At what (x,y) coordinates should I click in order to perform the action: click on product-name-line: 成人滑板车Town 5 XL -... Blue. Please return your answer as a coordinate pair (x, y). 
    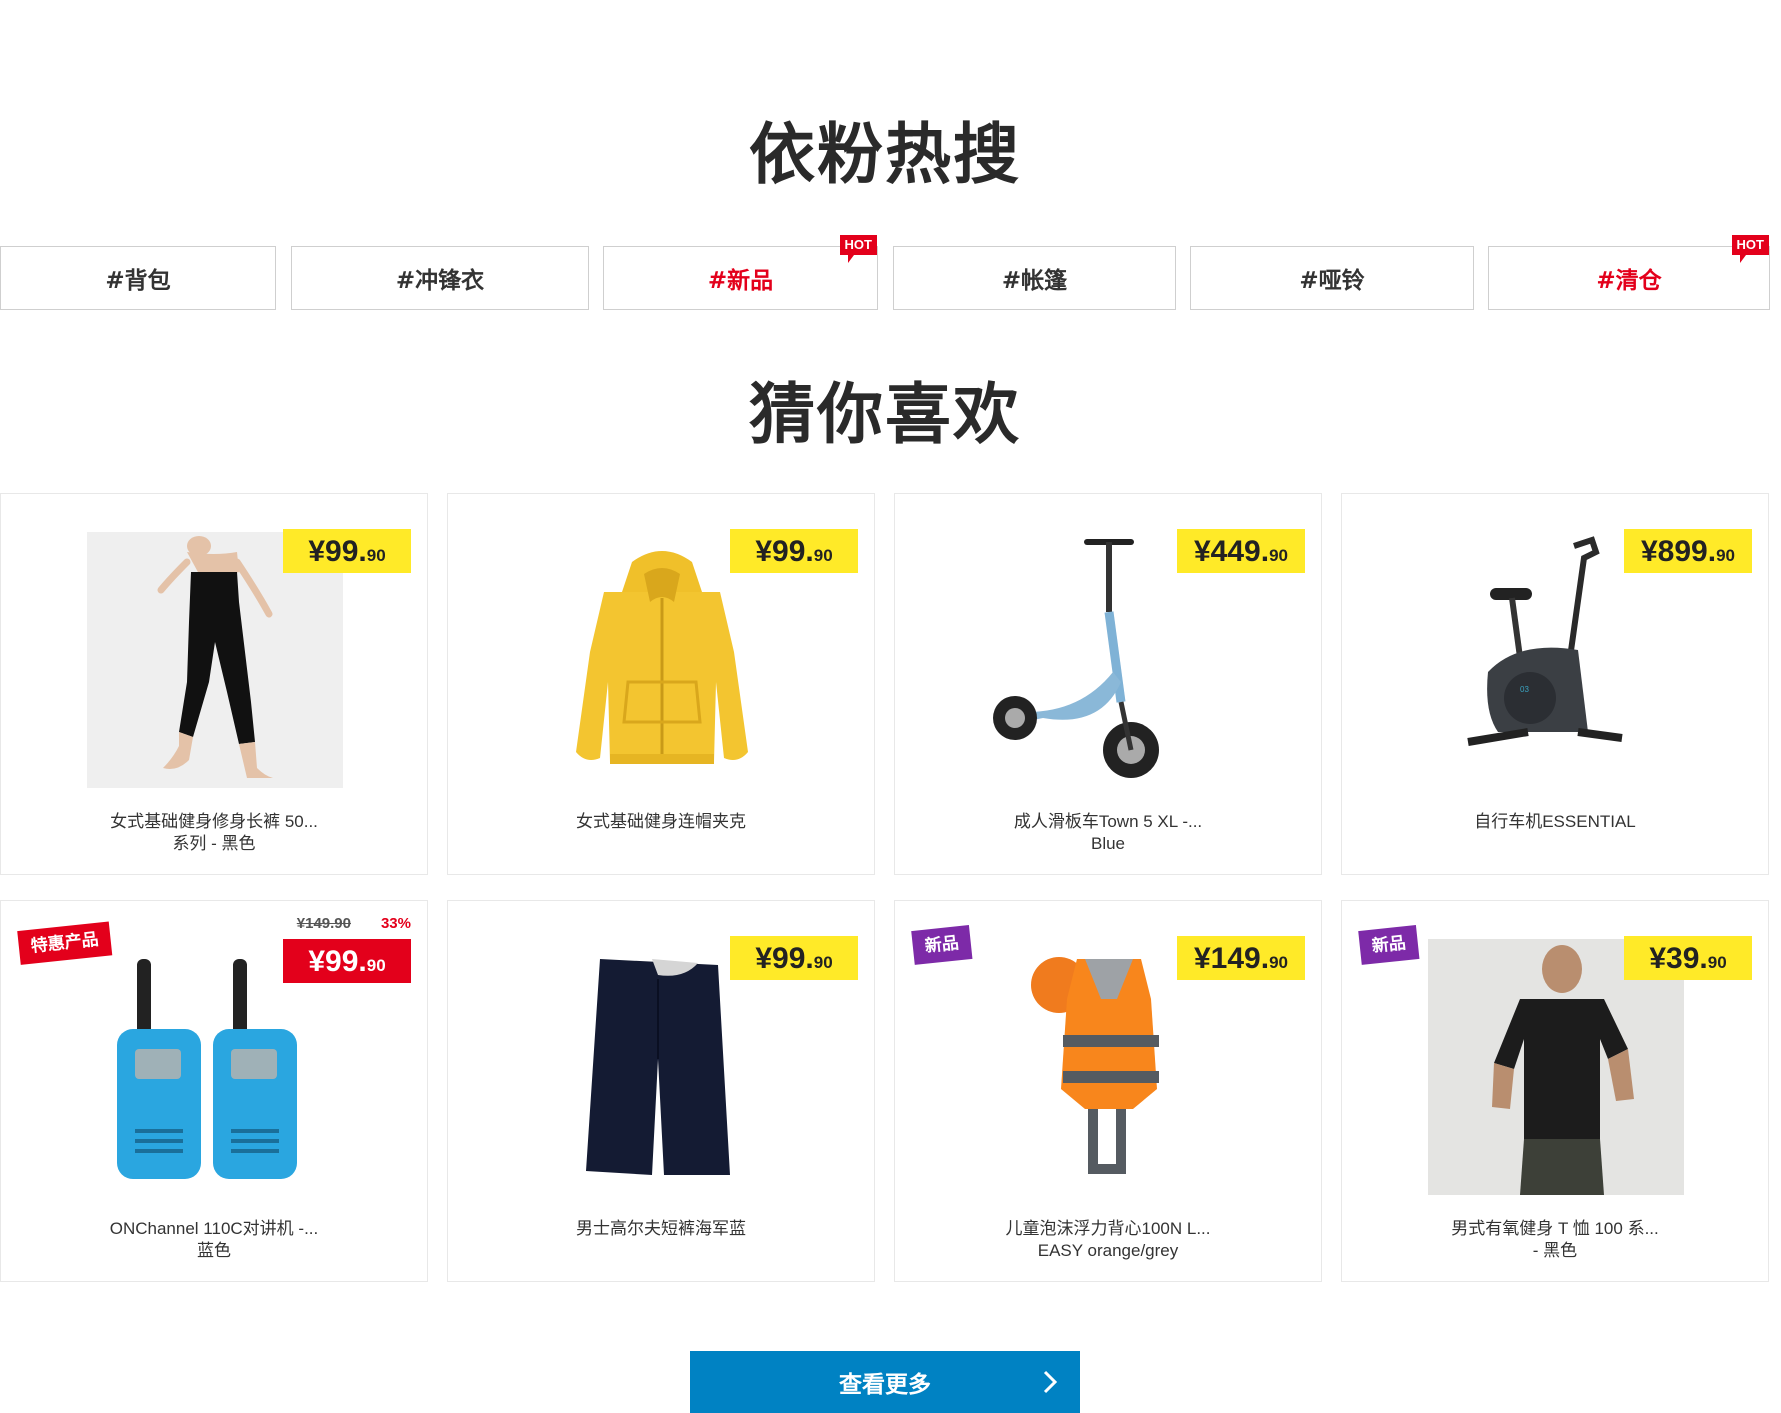
    Looking at the image, I should click on (1108, 832).